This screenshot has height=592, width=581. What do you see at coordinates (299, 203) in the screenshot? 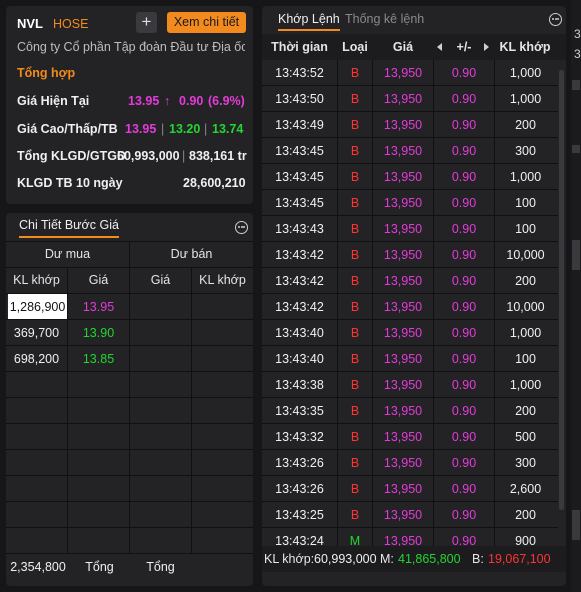
I see `trade-time: 13:43:45` at bounding box center [299, 203].